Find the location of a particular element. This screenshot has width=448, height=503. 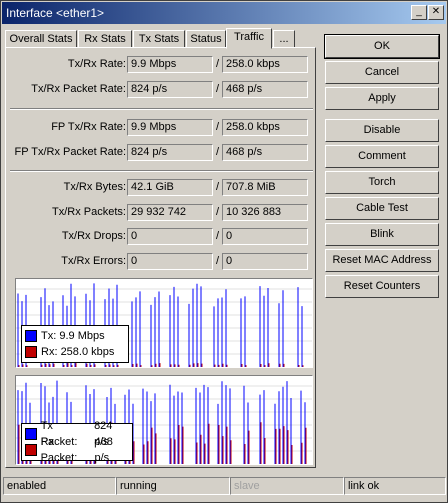

ok-button: OK is located at coordinates (382, 46).